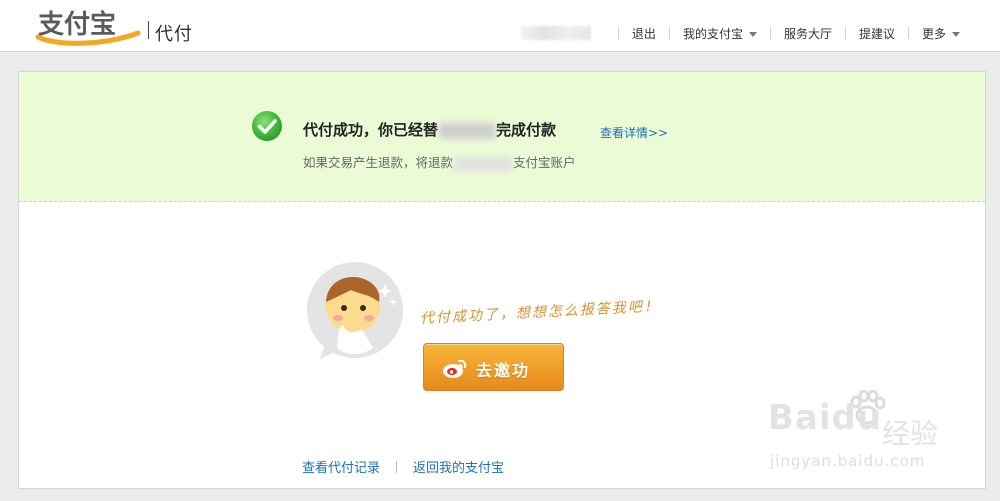  Describe the element at coordinates (174, 34) in the screenshot. I see `product-name: 代付` at that location.